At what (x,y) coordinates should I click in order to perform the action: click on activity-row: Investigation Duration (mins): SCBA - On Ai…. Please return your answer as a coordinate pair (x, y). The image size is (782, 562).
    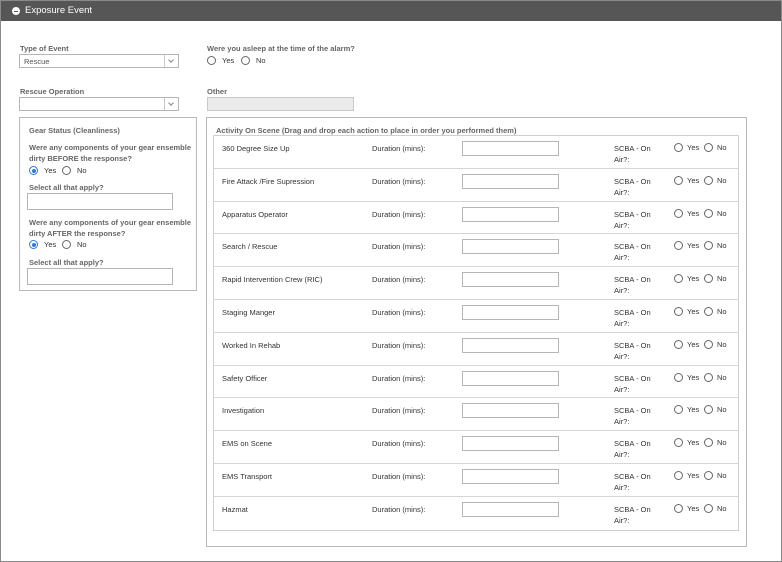
    Looking at the image, I should click on (476, 415).